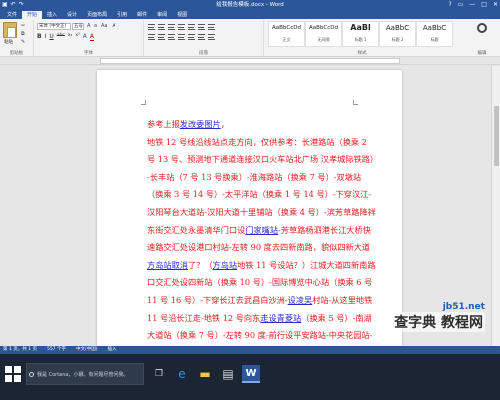 This screenshot has height=400, width=500. What do you see at coordinates (97, 15) in the screenshot?
I see `tab-layout: 页面布局` at bounding box center [97, 15].